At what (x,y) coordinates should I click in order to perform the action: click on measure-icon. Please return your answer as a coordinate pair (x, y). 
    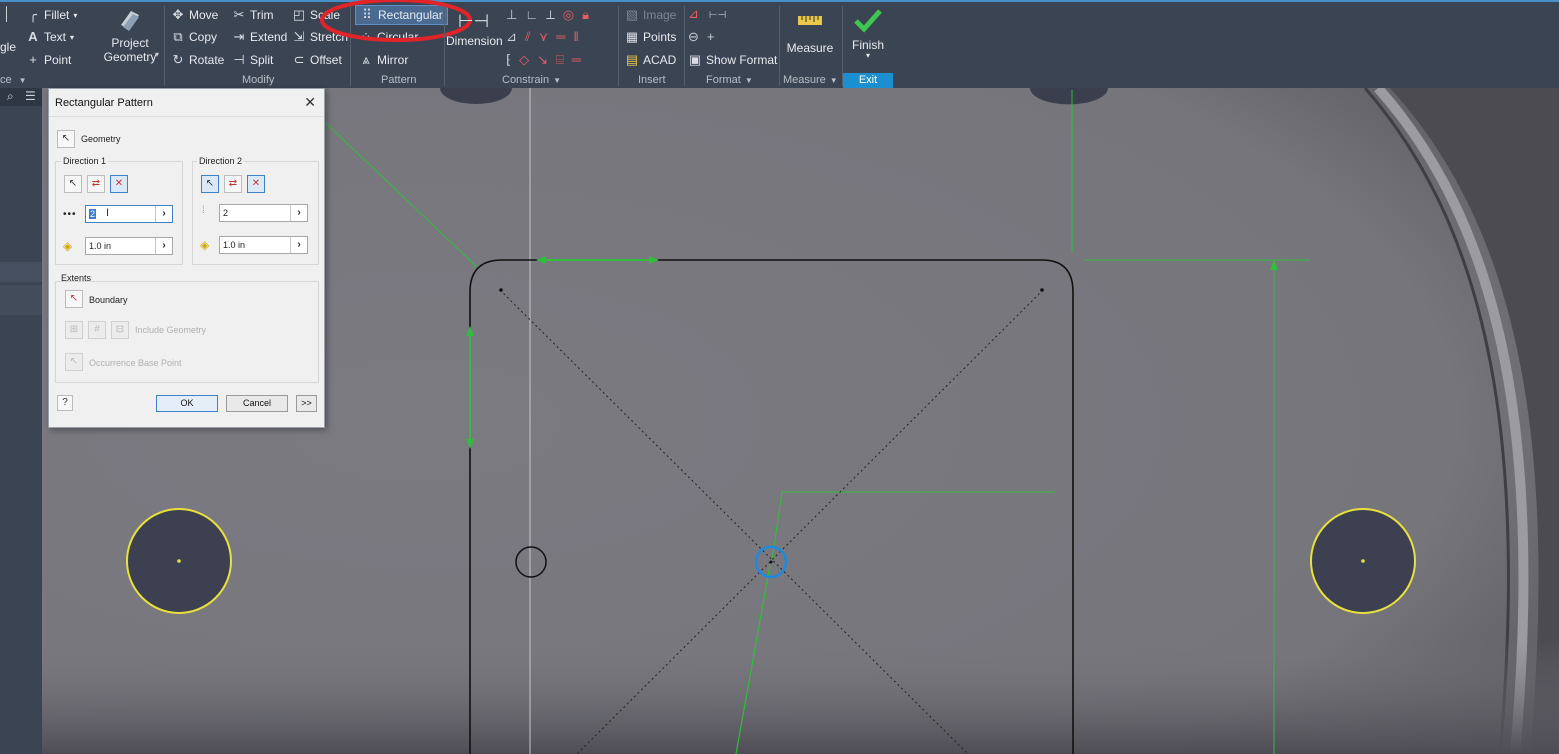
    Looking at the image, I should click on (810, 20).